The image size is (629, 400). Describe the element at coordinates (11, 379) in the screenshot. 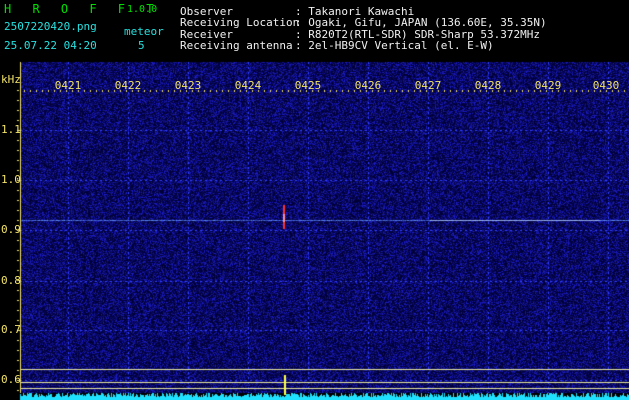

I see `frequency-tick: 0.6` at that location.